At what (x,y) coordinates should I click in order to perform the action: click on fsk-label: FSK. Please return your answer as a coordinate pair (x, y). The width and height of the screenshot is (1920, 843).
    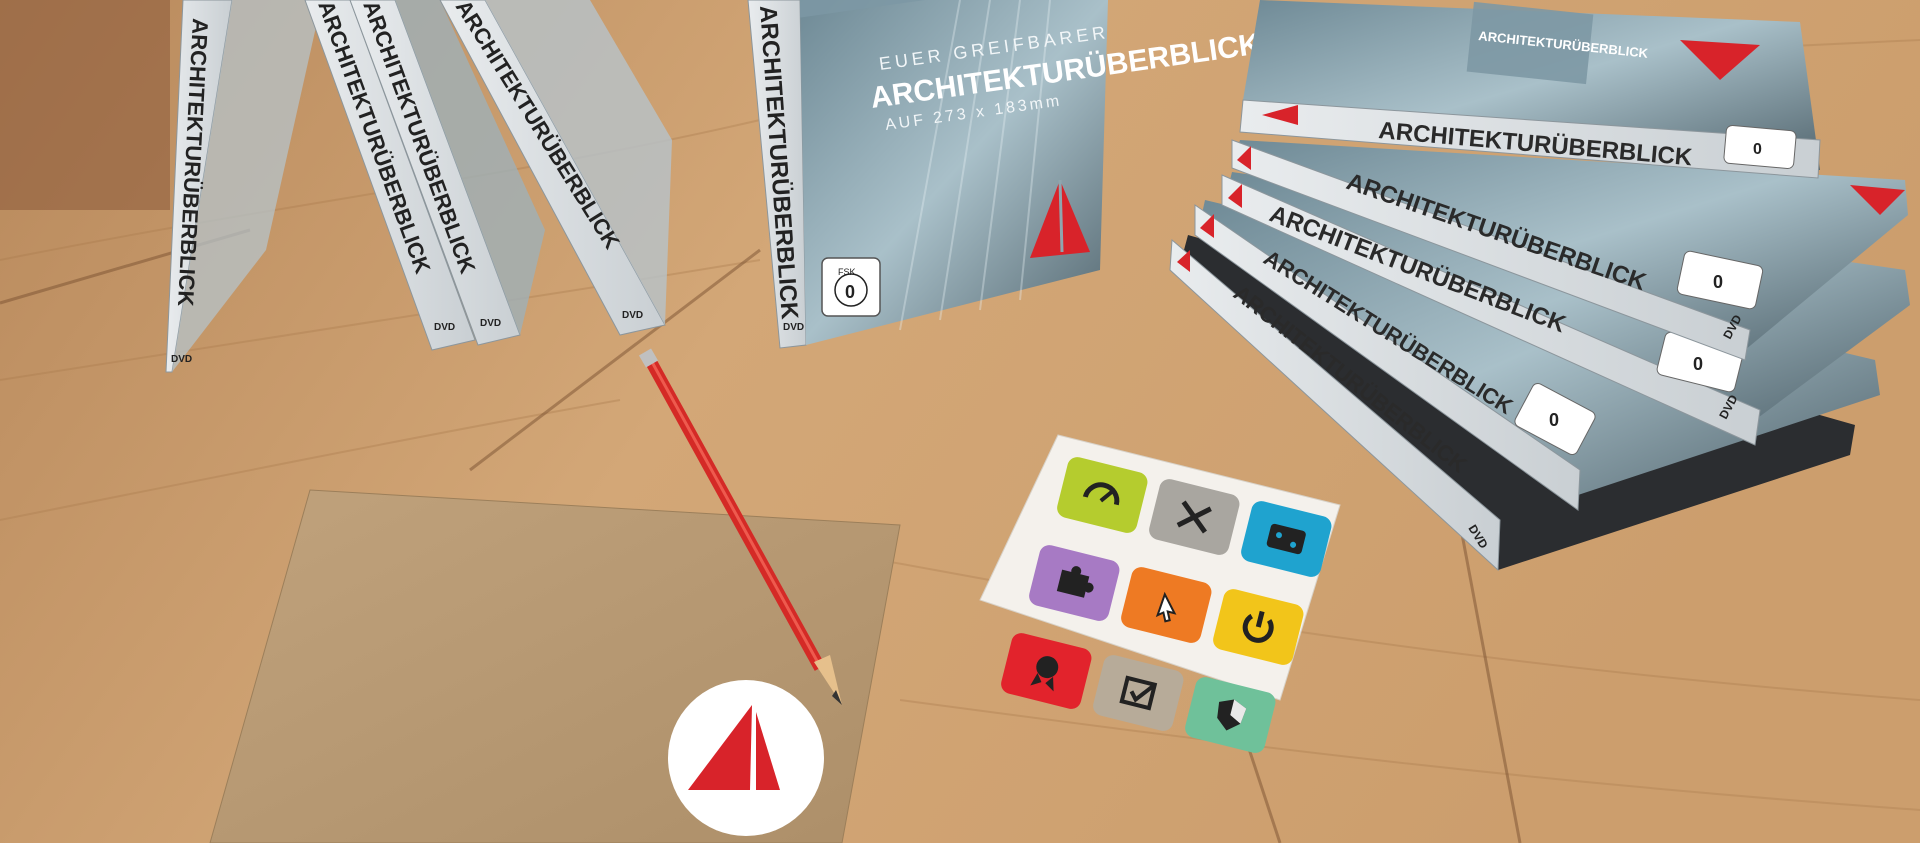
    Looking at the image, I should click on (847, 272).